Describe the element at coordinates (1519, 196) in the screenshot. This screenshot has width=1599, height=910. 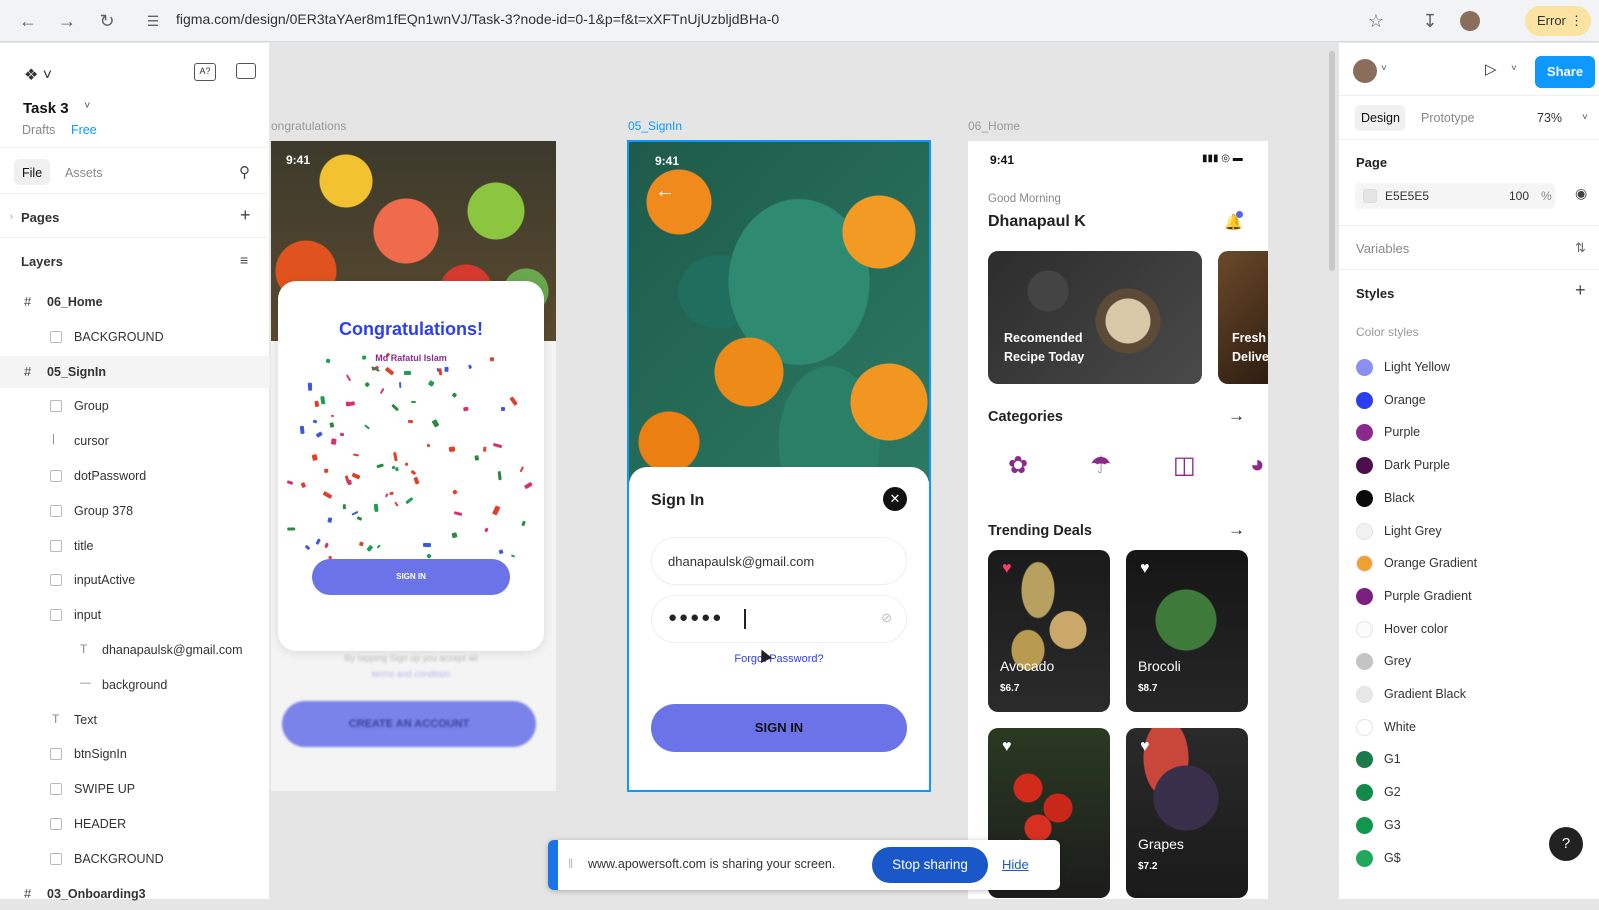
I see `page-opacity: 100` at that location.